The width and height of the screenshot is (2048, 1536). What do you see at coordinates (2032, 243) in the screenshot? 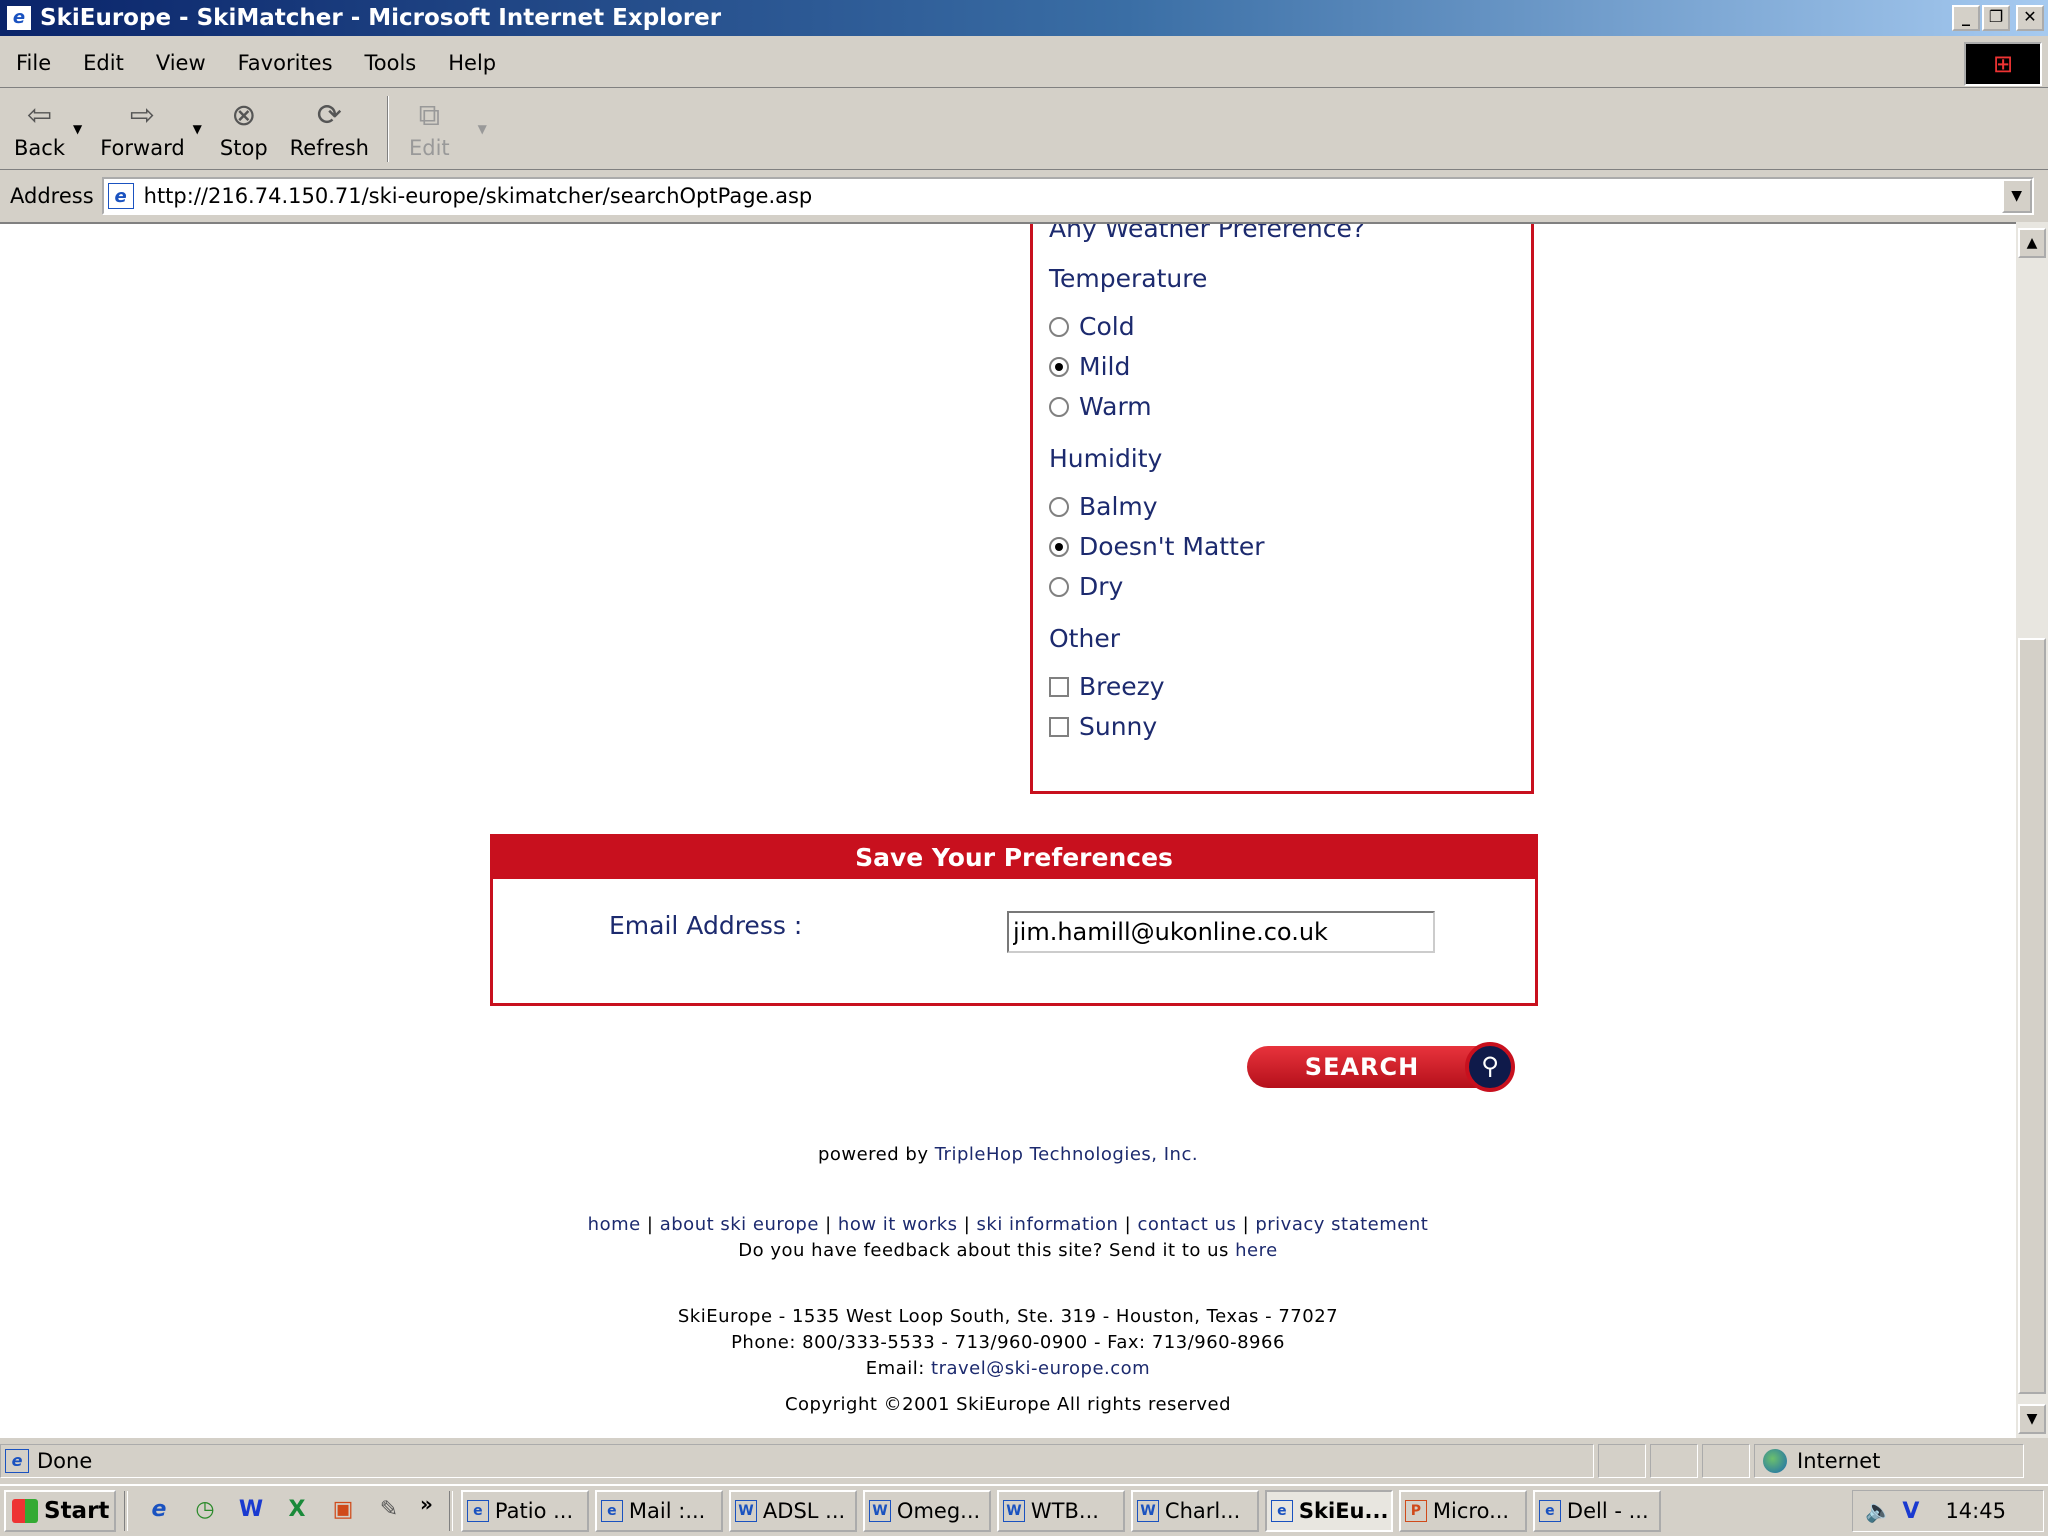
I see `scroll-up-icon: ▲` at bounding box center [2032, 243].